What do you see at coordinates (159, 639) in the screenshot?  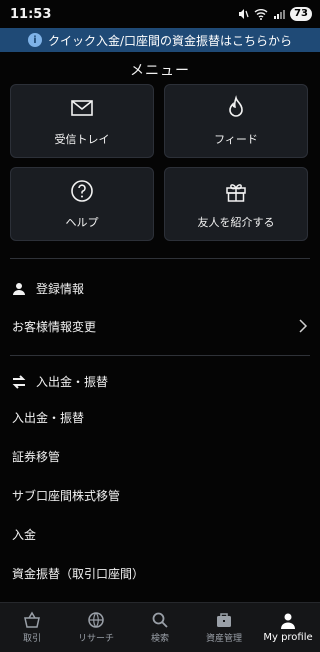 I see `tab-label: 検索` at bounding box center [159, 639].